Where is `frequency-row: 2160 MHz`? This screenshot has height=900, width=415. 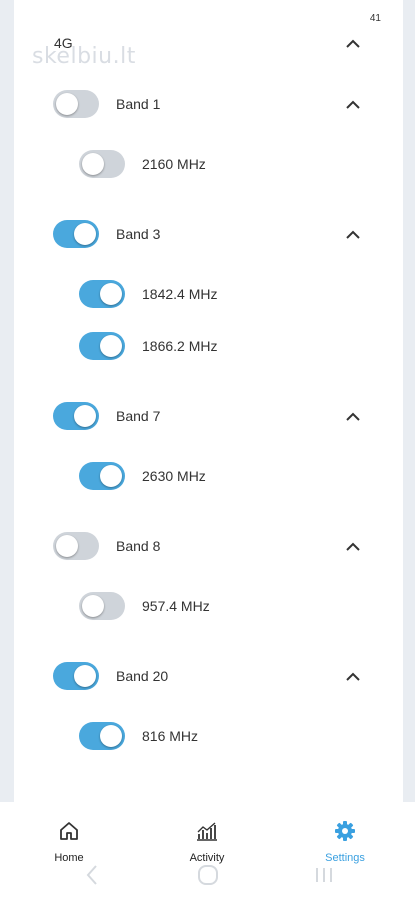 frequency-row: 2160 MHz is located at coordinates (208, 164).